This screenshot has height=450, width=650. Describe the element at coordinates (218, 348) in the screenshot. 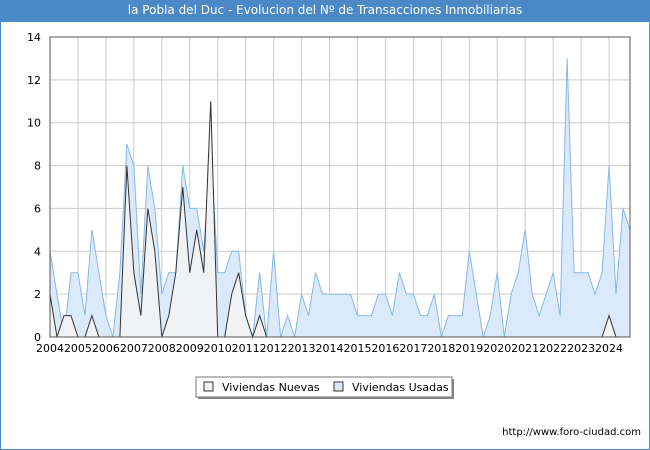

I see `x-tick-label: 2010` at that location.